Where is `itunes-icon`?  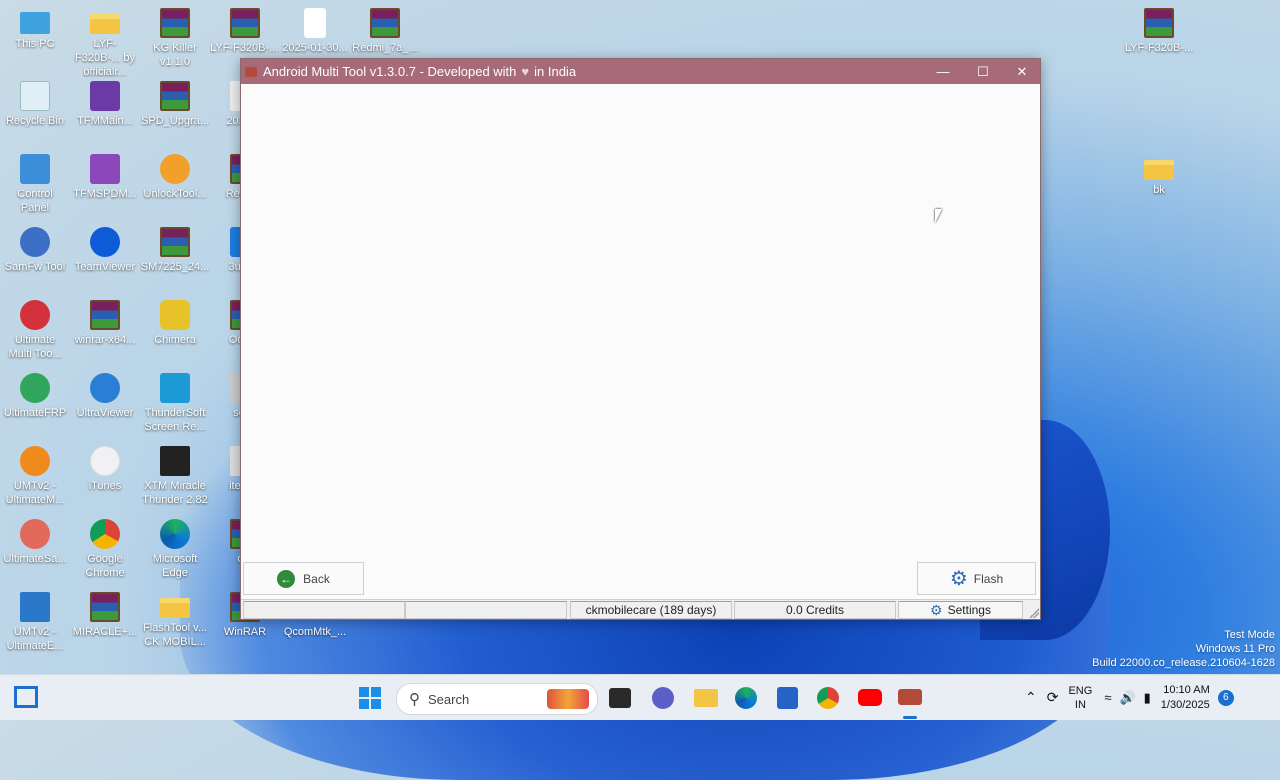
itunes-icon is located at coordinates (105, 461).